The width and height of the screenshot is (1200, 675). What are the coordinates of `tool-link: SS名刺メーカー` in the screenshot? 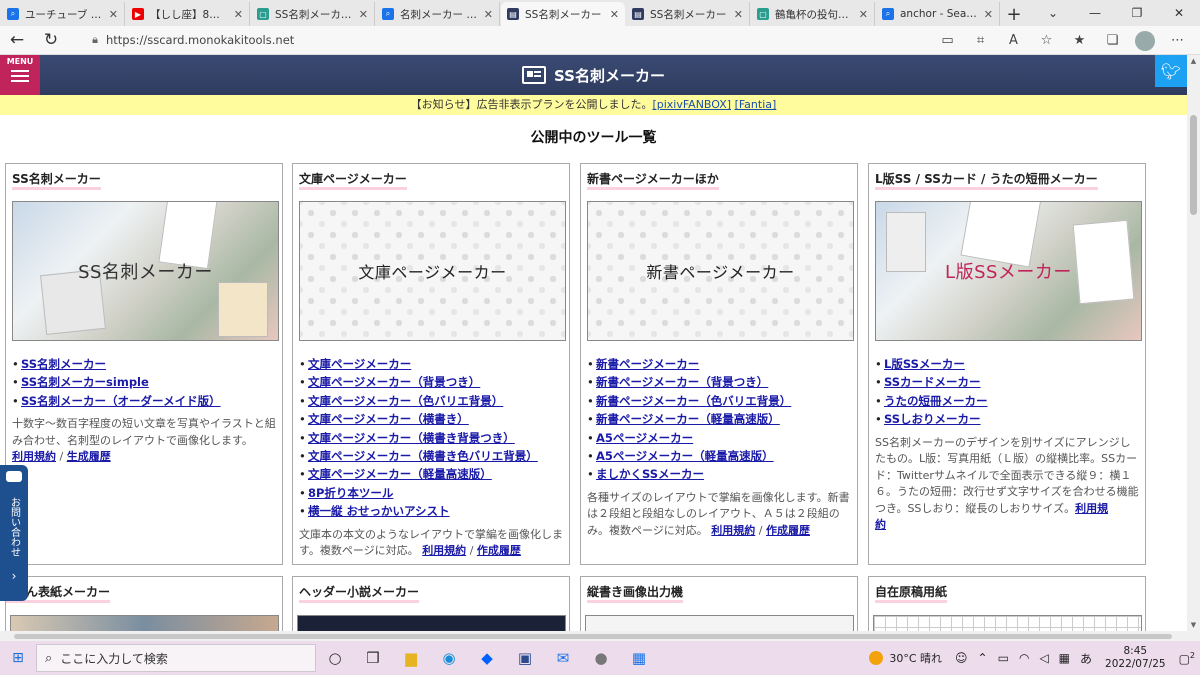 It's located at (63, 364).